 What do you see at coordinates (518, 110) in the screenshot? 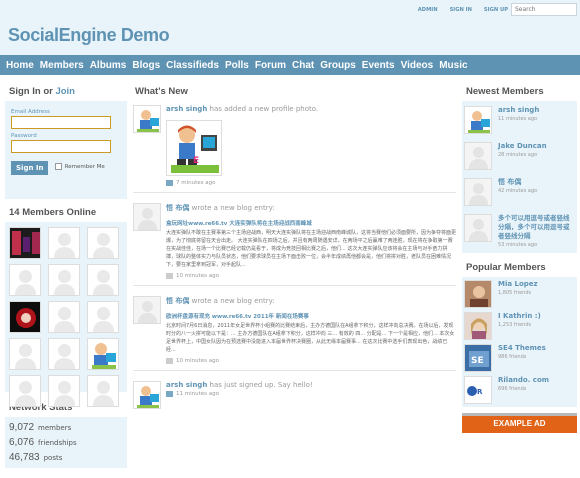
I see `member-name: arsh singh` at bounding box center [518, 110].